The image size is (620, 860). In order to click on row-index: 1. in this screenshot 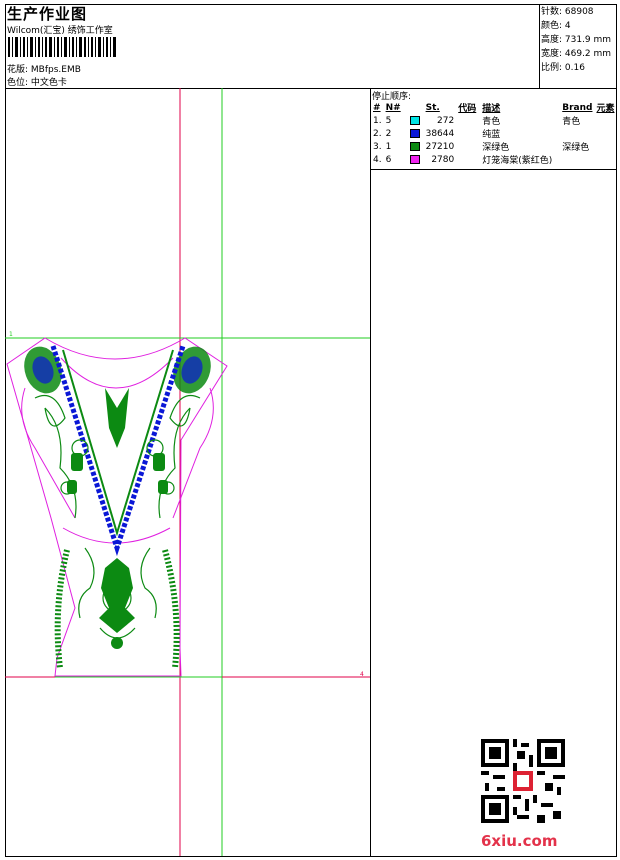, I will do `click(377, 120)`.